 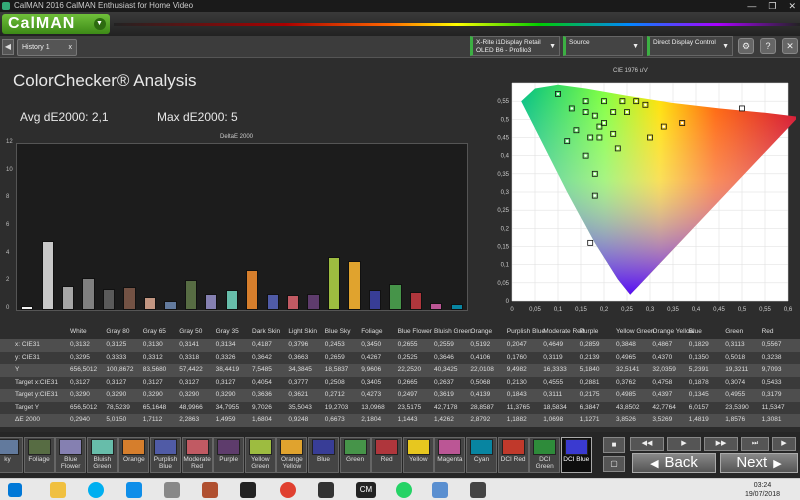 What do you see at coordinates (792, 6) in the screenshot?
I see `close-button: ✕` at bounding box center [792, 6].